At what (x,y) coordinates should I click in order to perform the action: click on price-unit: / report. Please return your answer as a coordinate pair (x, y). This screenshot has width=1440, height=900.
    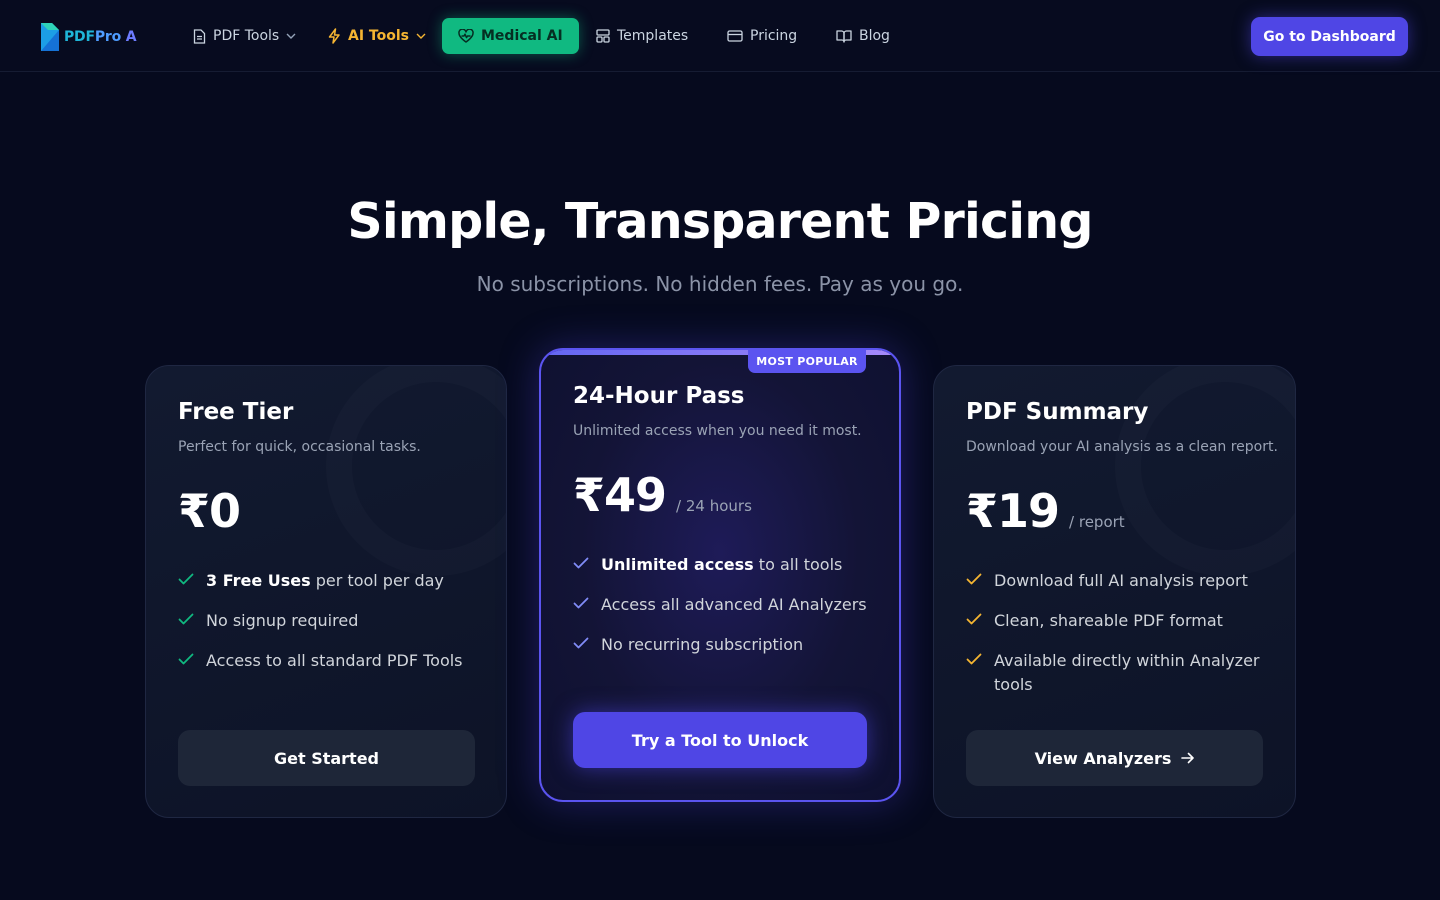
    Looking at the image, I should click on (1097, 522).